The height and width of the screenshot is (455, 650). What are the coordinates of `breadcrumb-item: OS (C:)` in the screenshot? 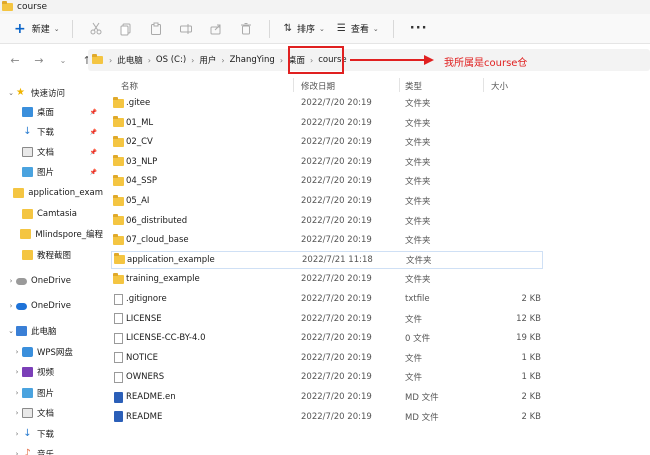 It's located at (171, 60).